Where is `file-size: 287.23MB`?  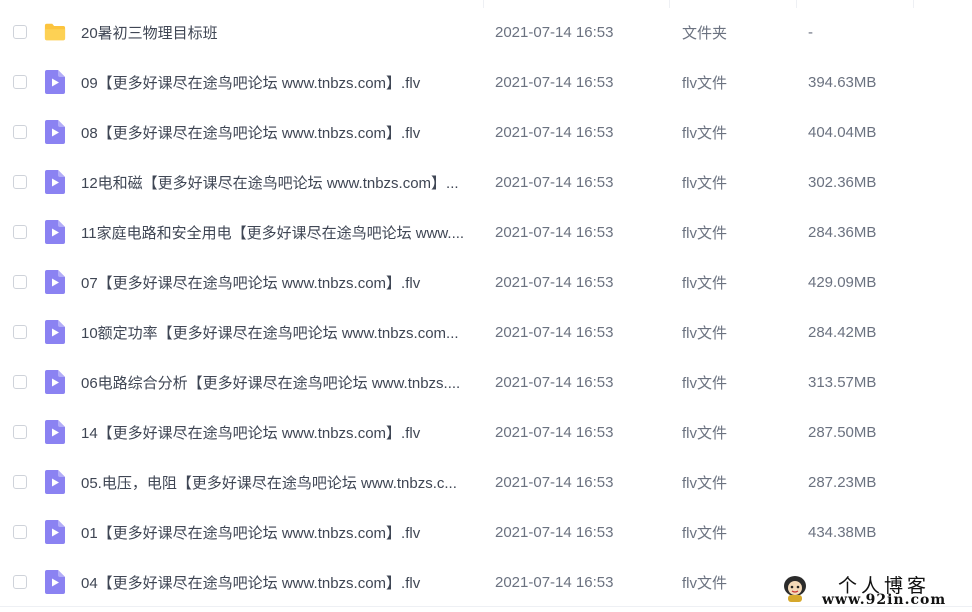
file-size: 287.23MB is located at coordinates (842, 482).